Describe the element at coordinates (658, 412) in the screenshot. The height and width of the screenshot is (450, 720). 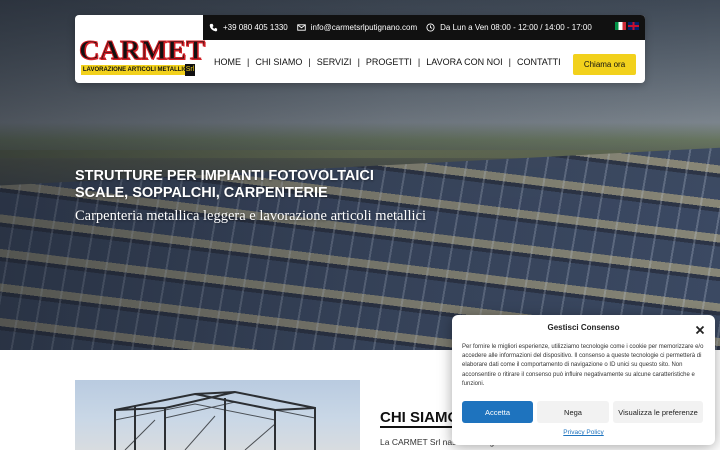
I see `preferences-button: Visualizza le preferenze` at that location.